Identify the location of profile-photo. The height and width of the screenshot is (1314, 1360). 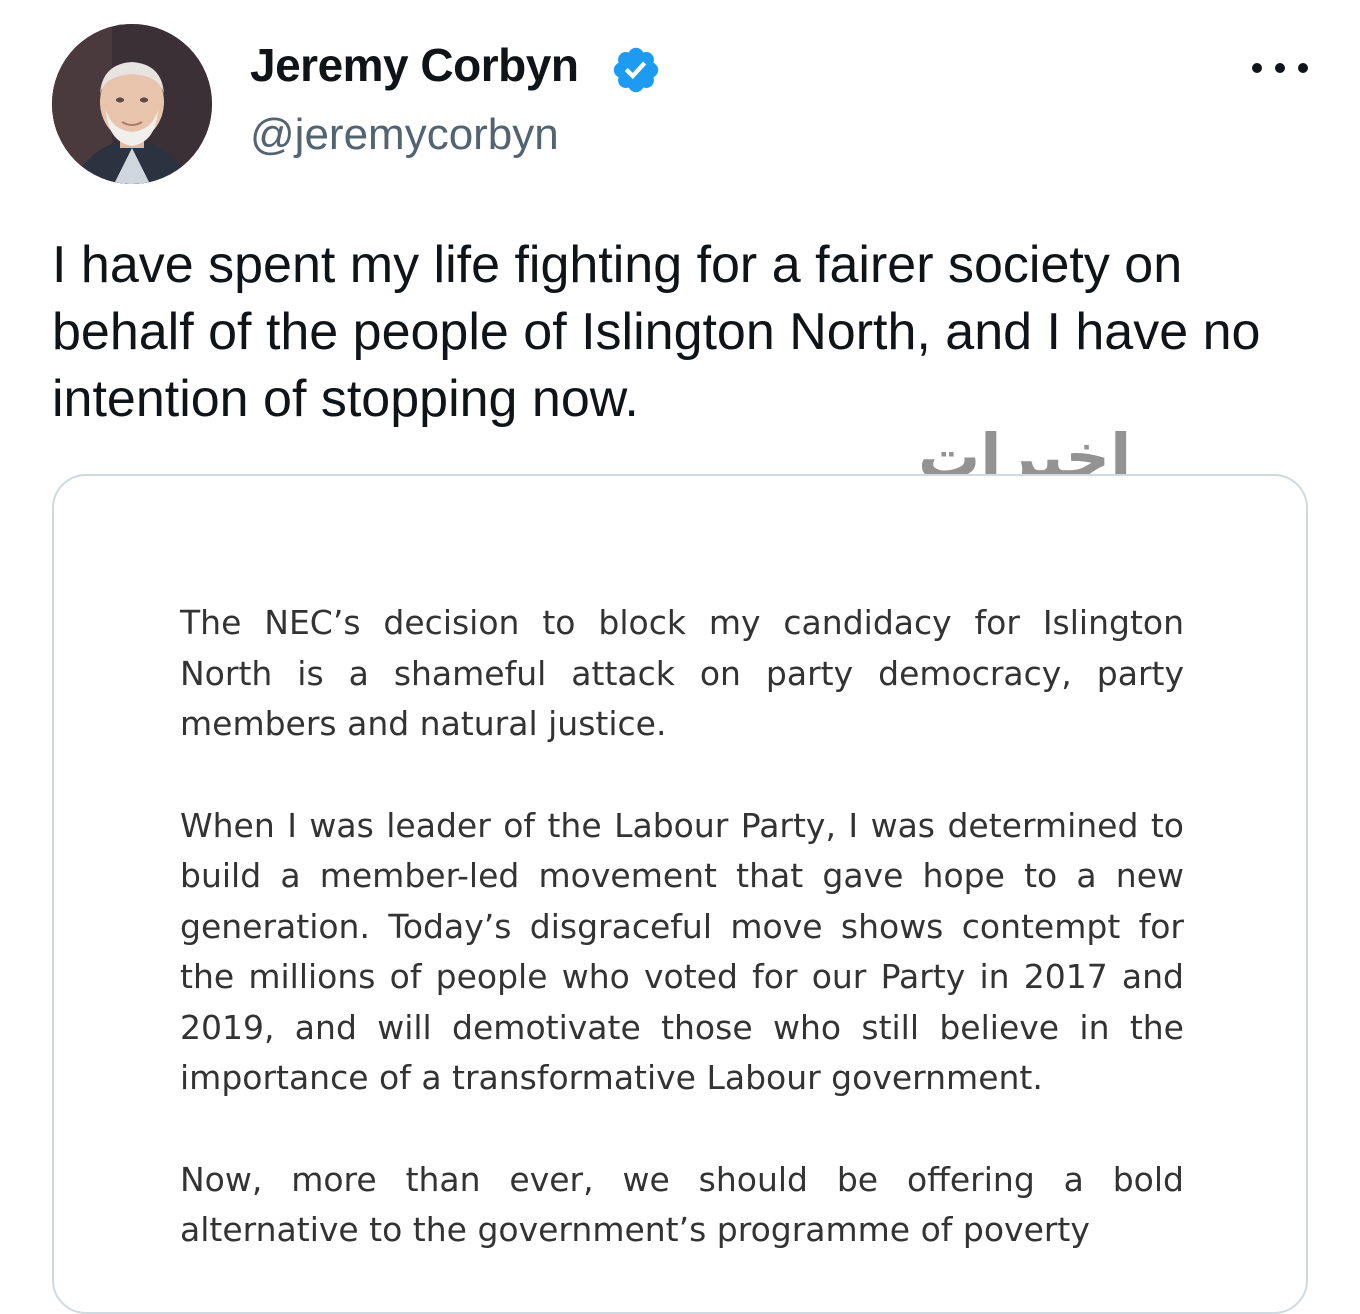
(132, 104).